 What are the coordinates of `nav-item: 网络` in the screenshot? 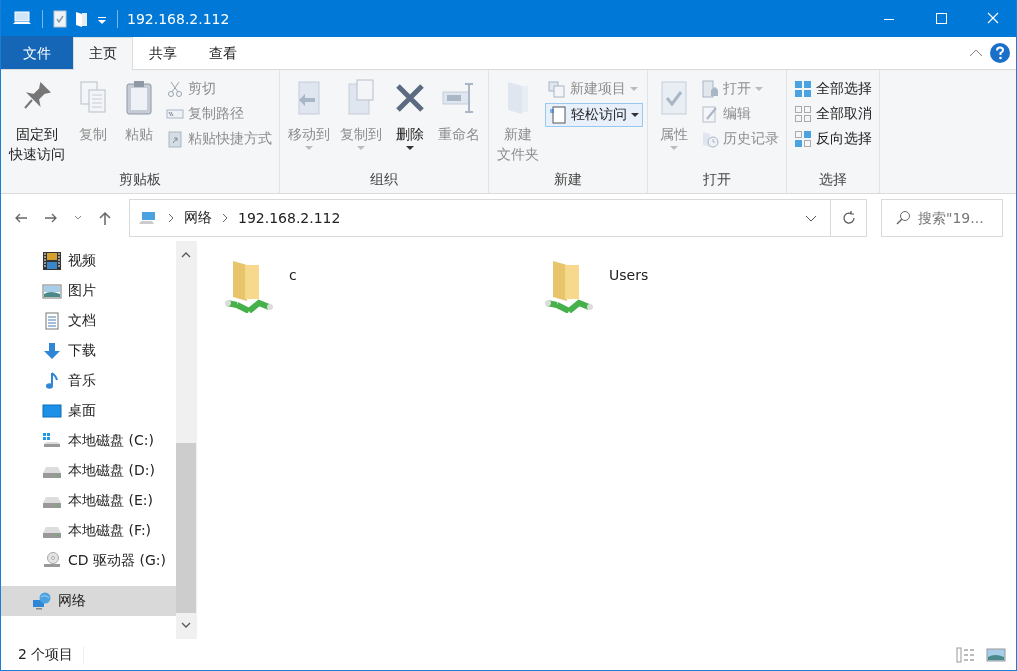 It's located at (88, 601).